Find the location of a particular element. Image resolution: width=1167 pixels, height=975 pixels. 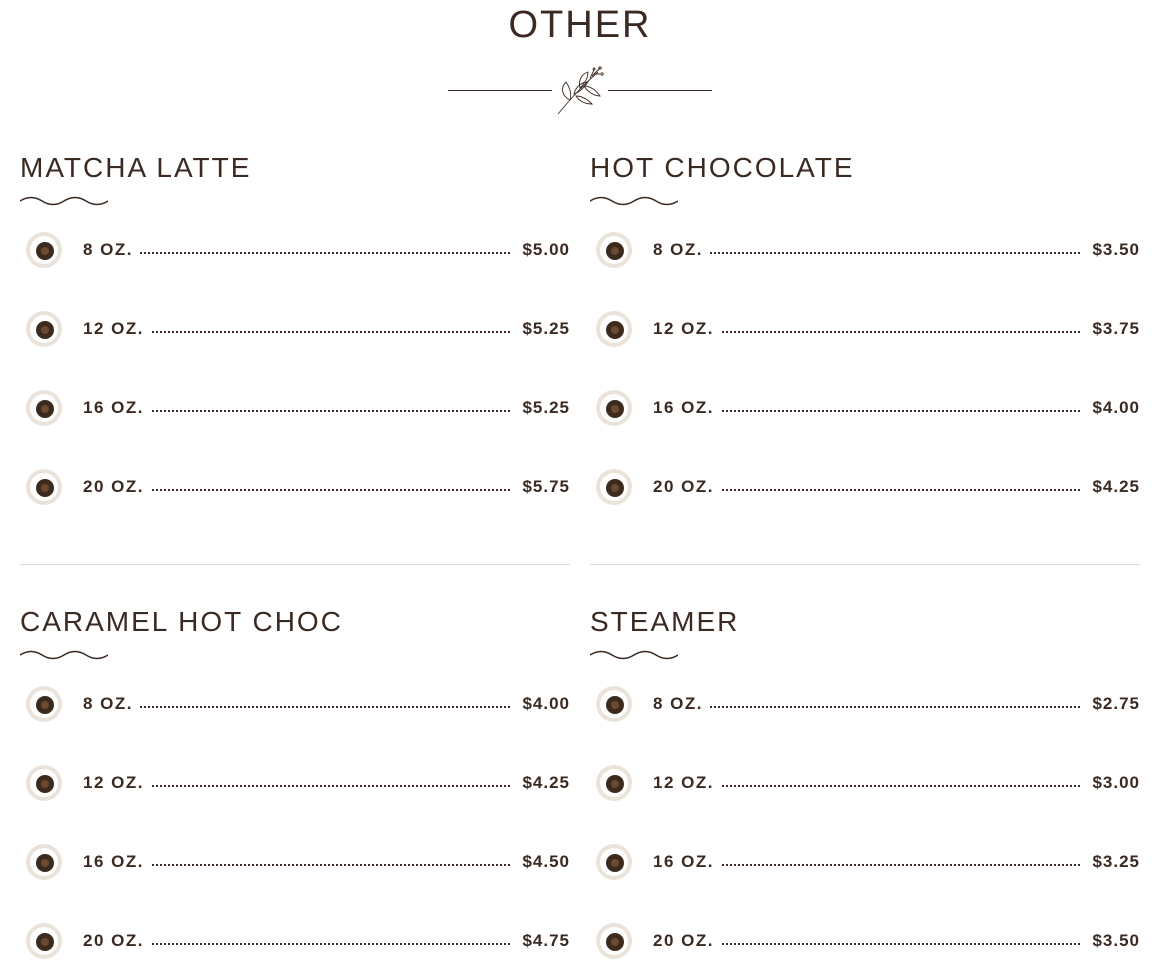

item-price: $3.25 is located at coordinates (1113, 862).